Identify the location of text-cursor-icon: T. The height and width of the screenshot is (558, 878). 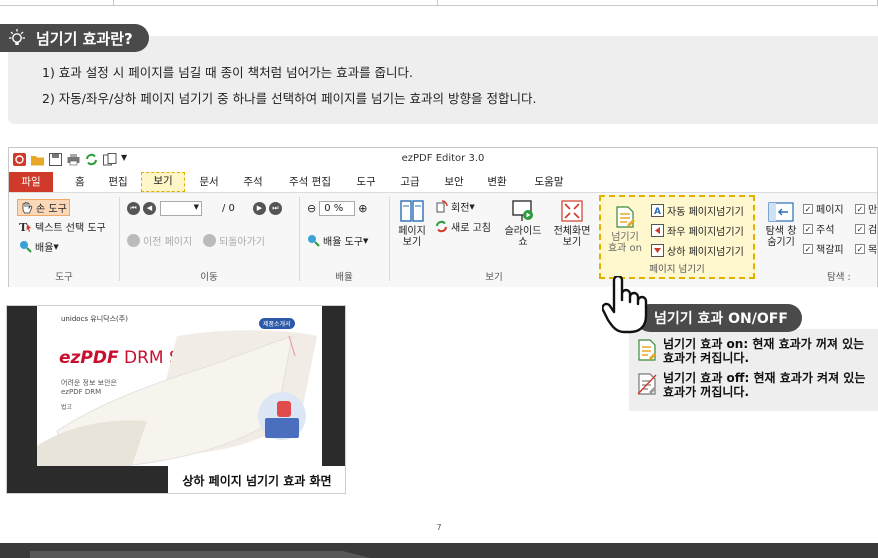
(25, 227).